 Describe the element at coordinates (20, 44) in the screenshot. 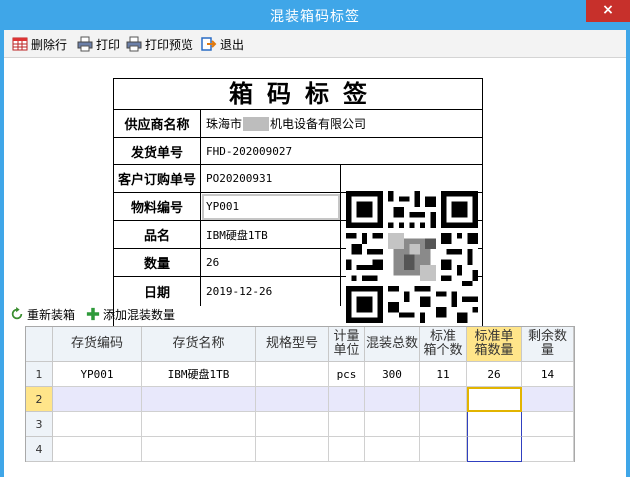

I see `delete-row-icon` at that location.